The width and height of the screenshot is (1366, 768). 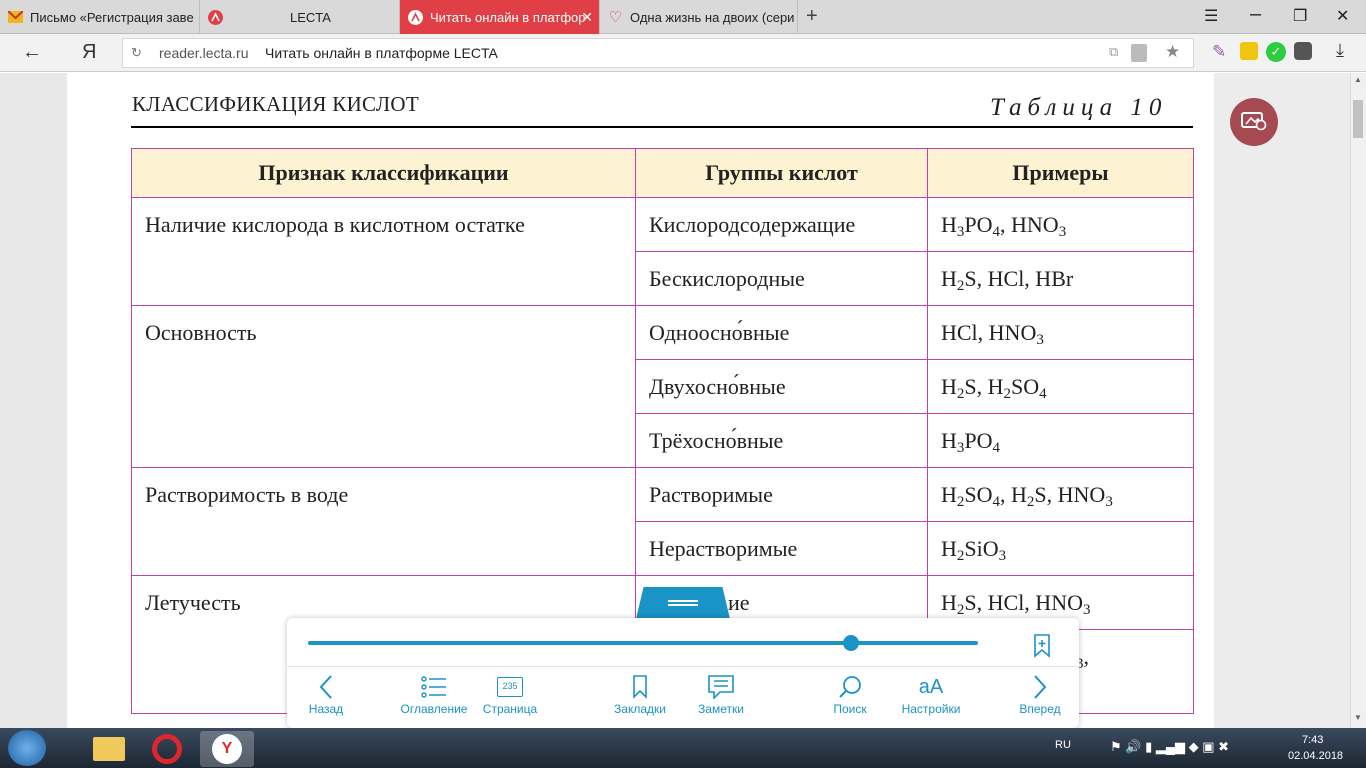 I want to click on clock-date: 02.04.2018, so click(x=1316, y=756).